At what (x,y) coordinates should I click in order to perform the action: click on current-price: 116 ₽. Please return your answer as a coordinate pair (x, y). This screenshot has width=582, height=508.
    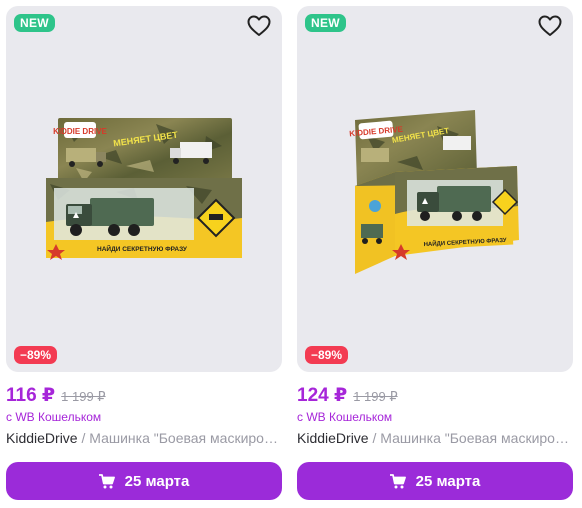
    Looking at the image, I should click on (31, 395).